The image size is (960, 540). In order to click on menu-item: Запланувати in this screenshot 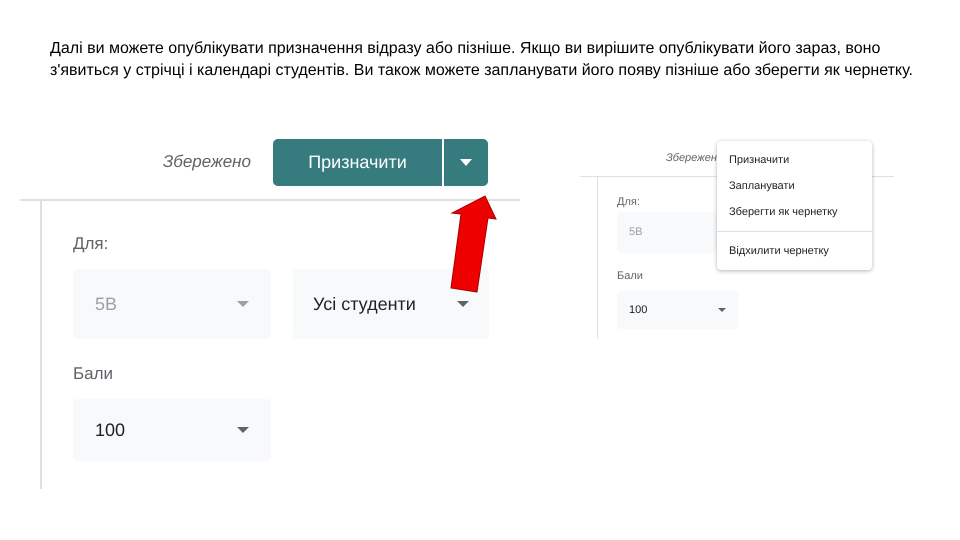, I will do `click(794, 186)`.